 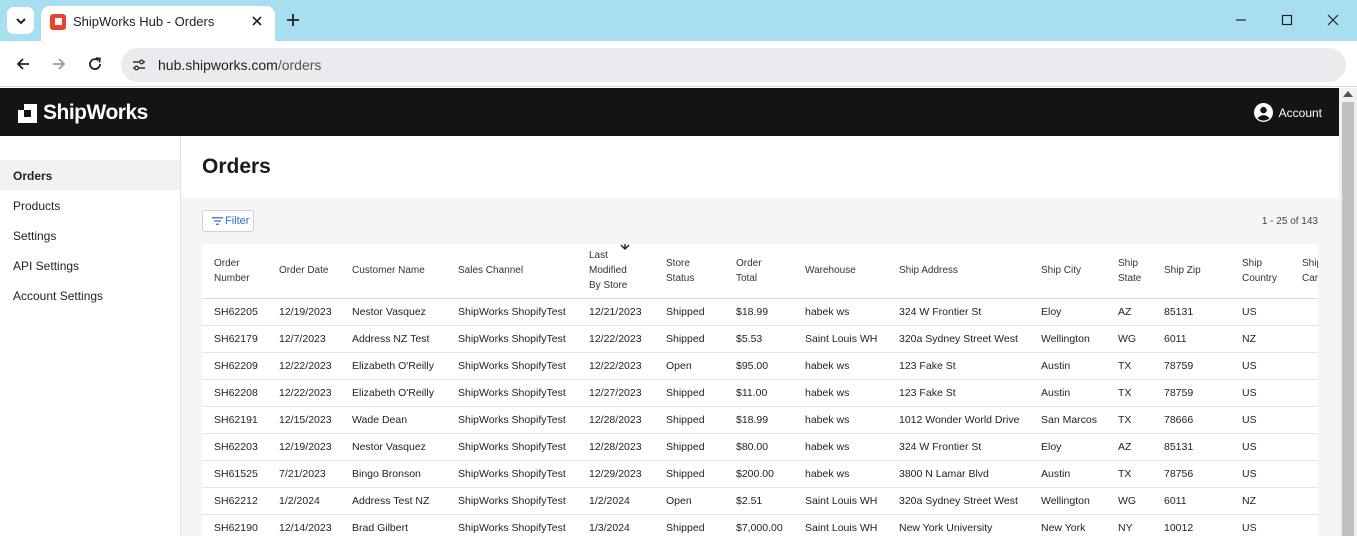 I want to click on tab-close-button, so click(x=257, y=21).